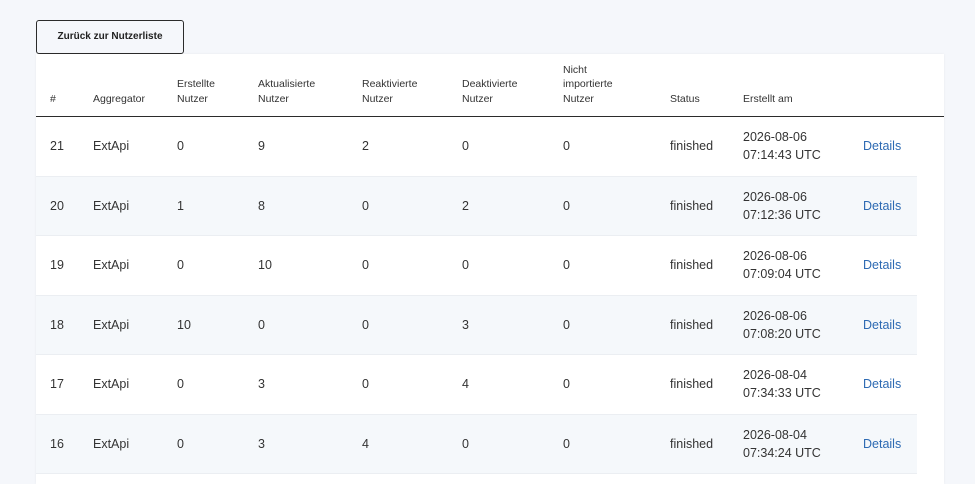  Describe the element at coordinates (782, 205) in the screenshot. I see `cell-created-at: 2026-08-06 07:12:36 UTC` at that location.